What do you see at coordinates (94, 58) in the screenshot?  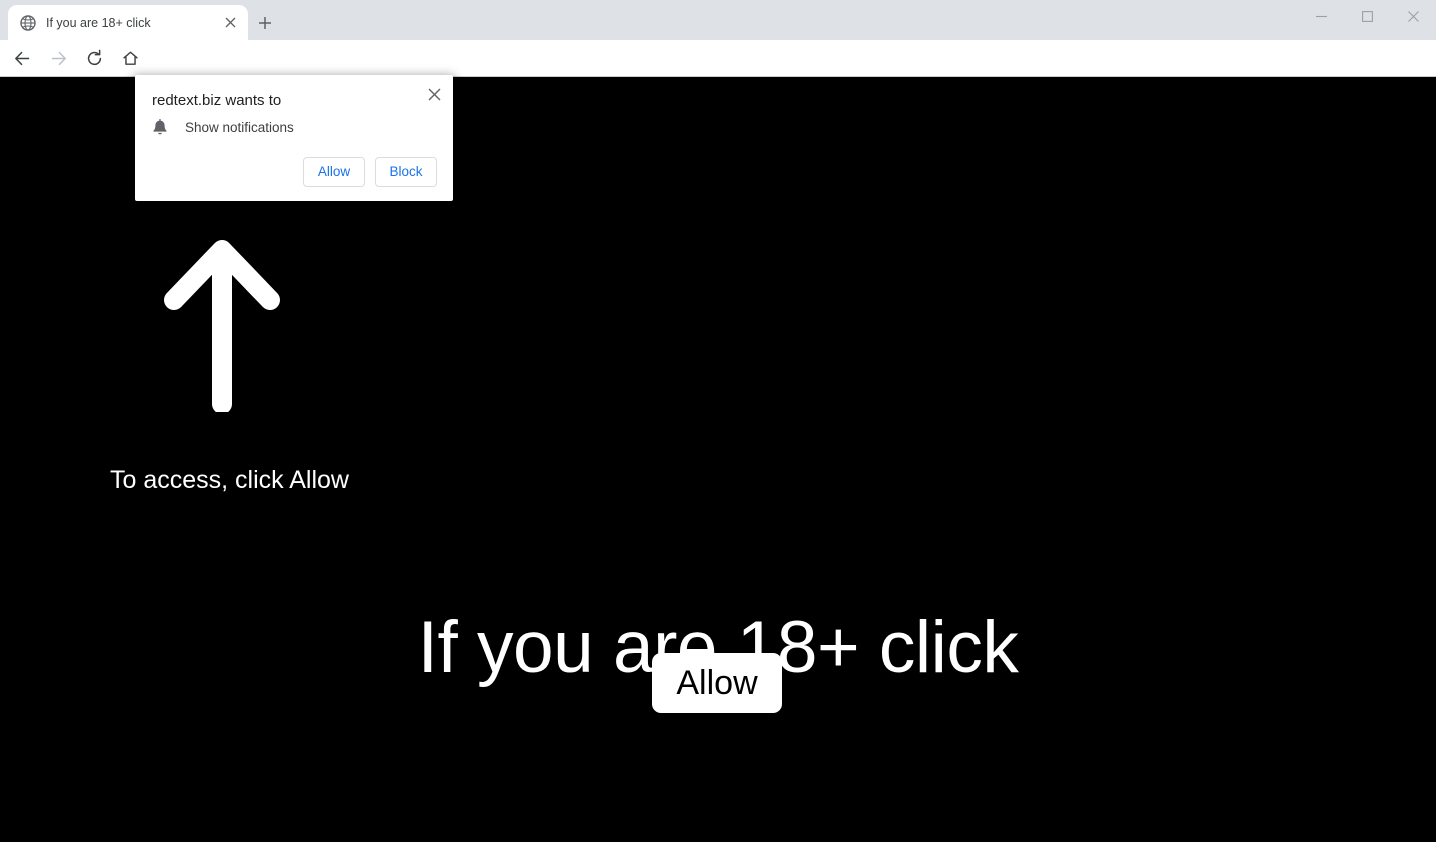 I see `reload-icon` at bounding box center [94, 58].